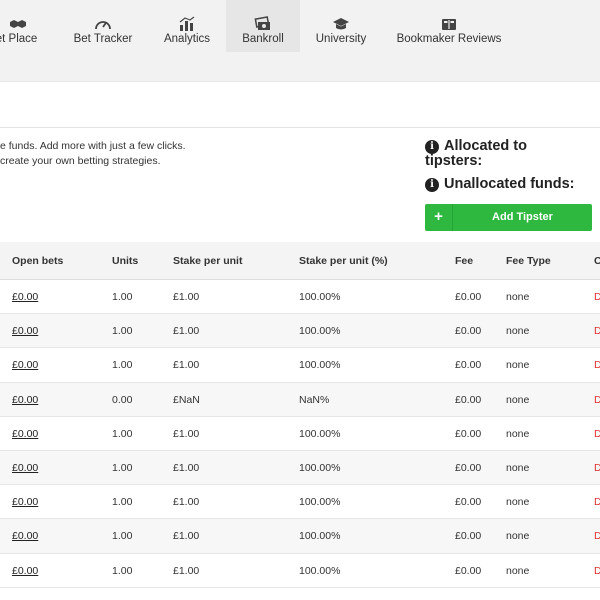 This screenshot has height=600, width=600. I want to click on info-line: create your own betting strategies., so click(80, 160).